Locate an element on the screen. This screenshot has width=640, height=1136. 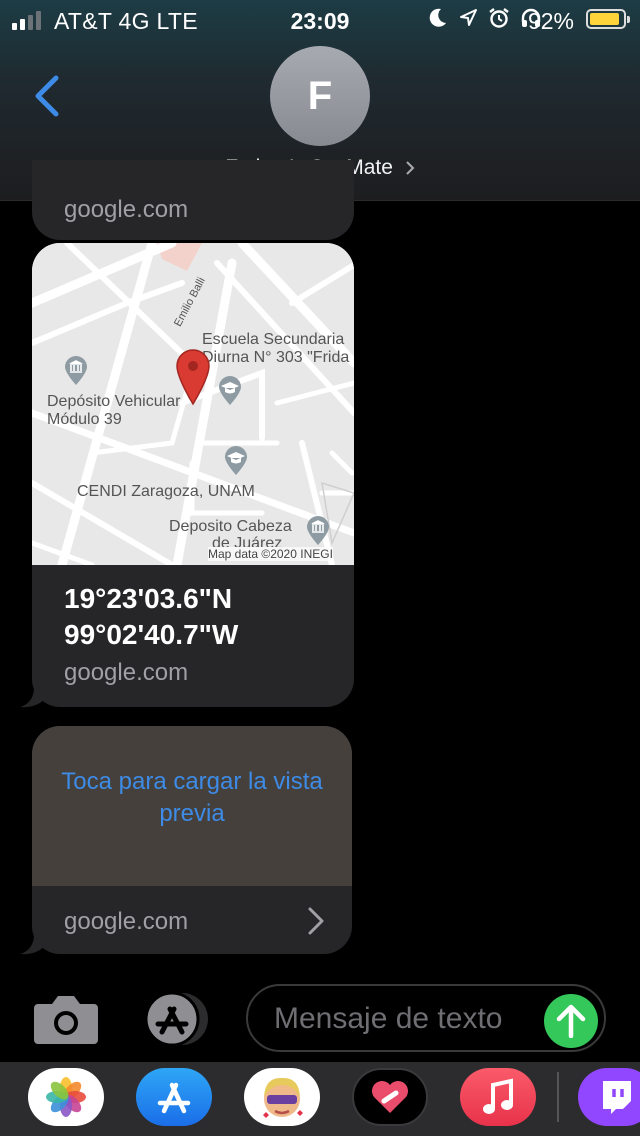
memoji-app-button is located at coordinates (282, 1097).